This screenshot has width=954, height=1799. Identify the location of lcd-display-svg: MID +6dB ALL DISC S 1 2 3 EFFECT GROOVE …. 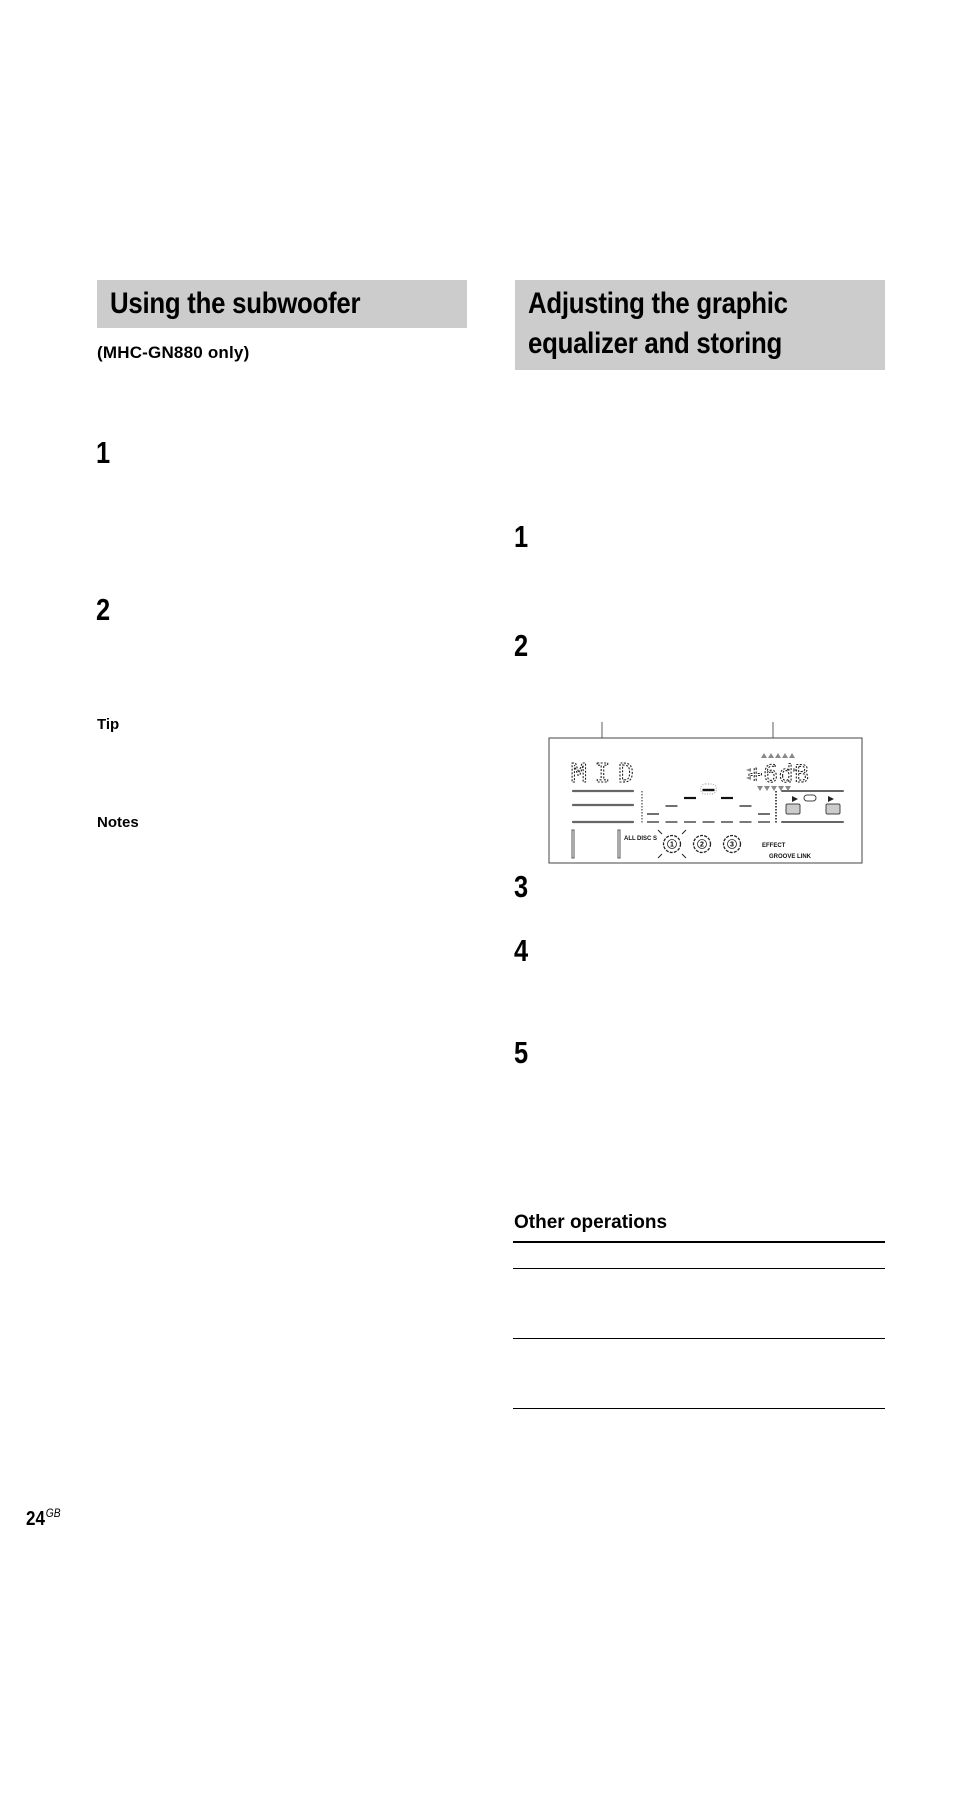
(705, 793).